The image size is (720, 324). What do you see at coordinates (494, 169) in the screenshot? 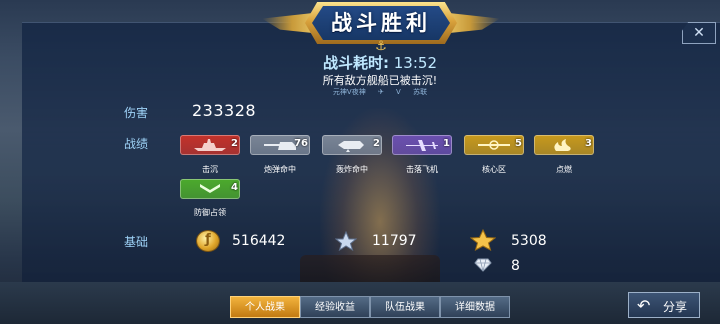
I see `badge-label-core-zone: 核心区` at bounding box center [494, 169].